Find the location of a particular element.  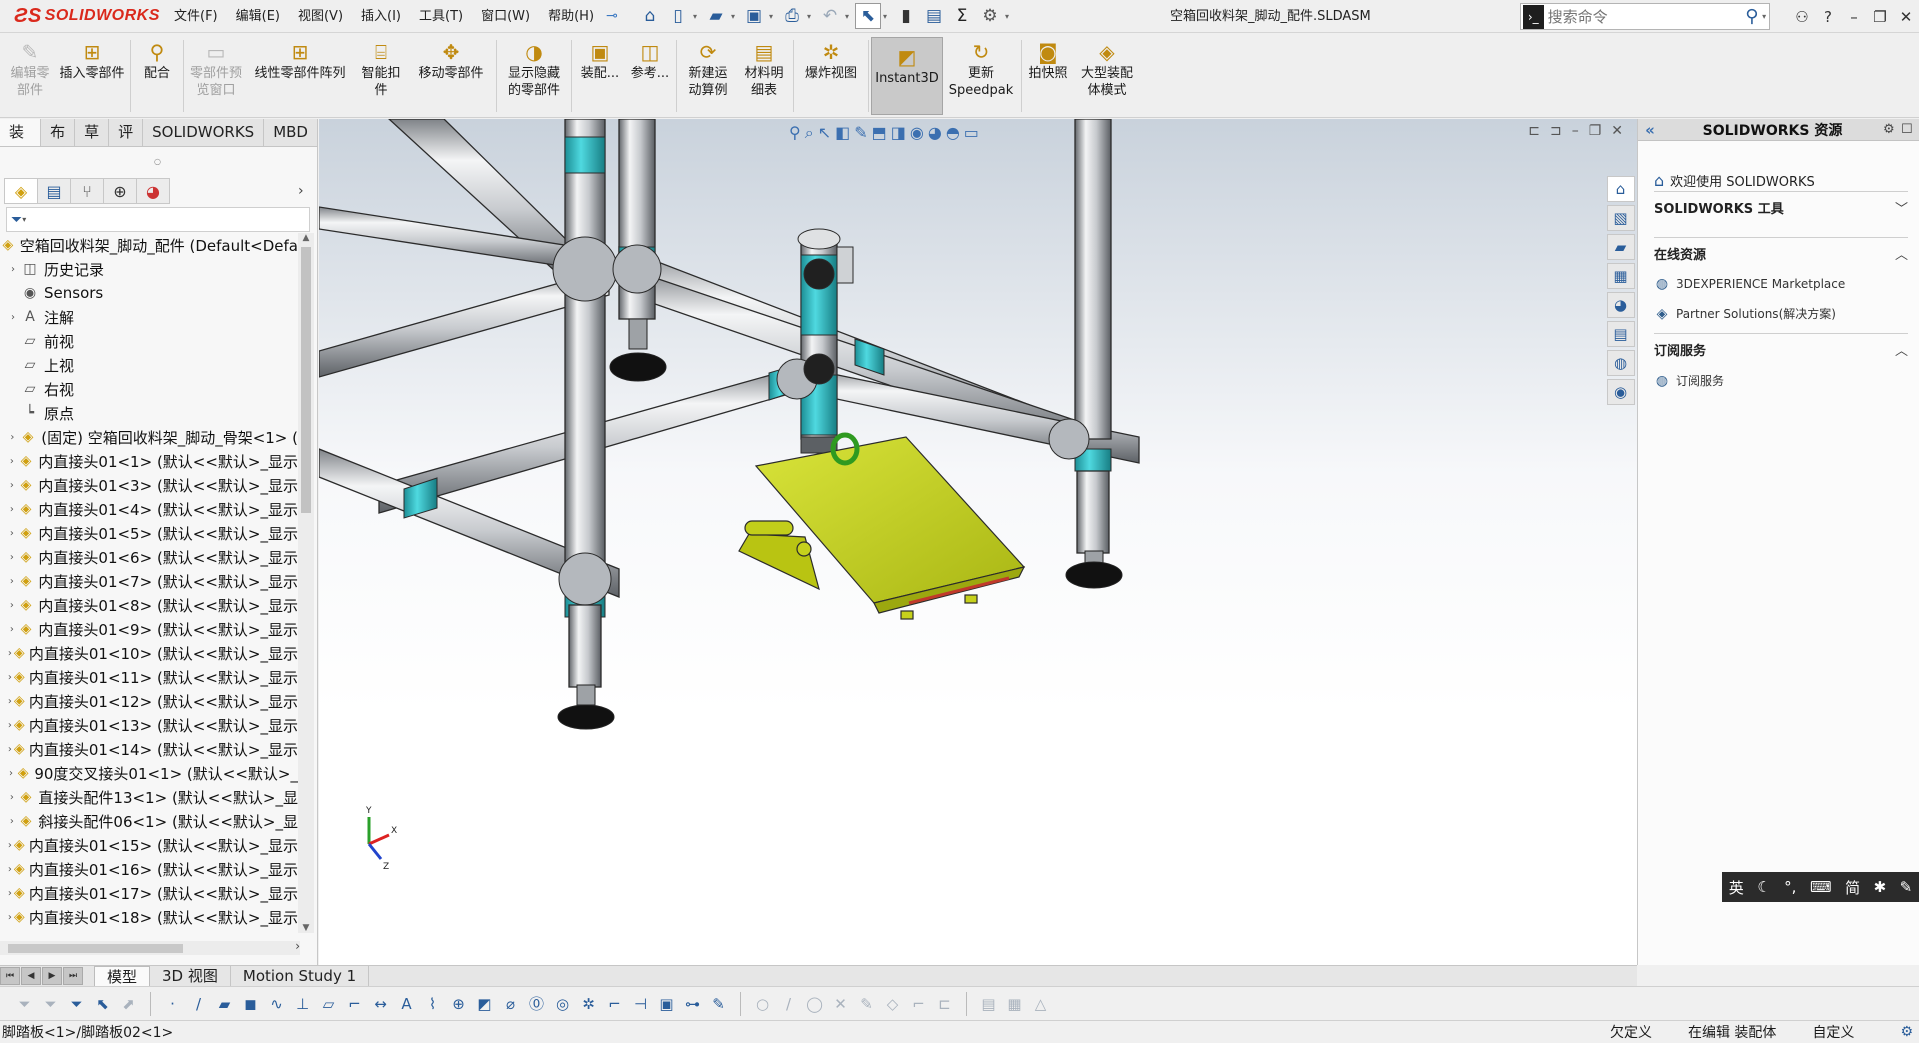

tree-item: › ◈ 内直接头01<11> (默认<<默认>_显示 is located at coordinates (149, 677).